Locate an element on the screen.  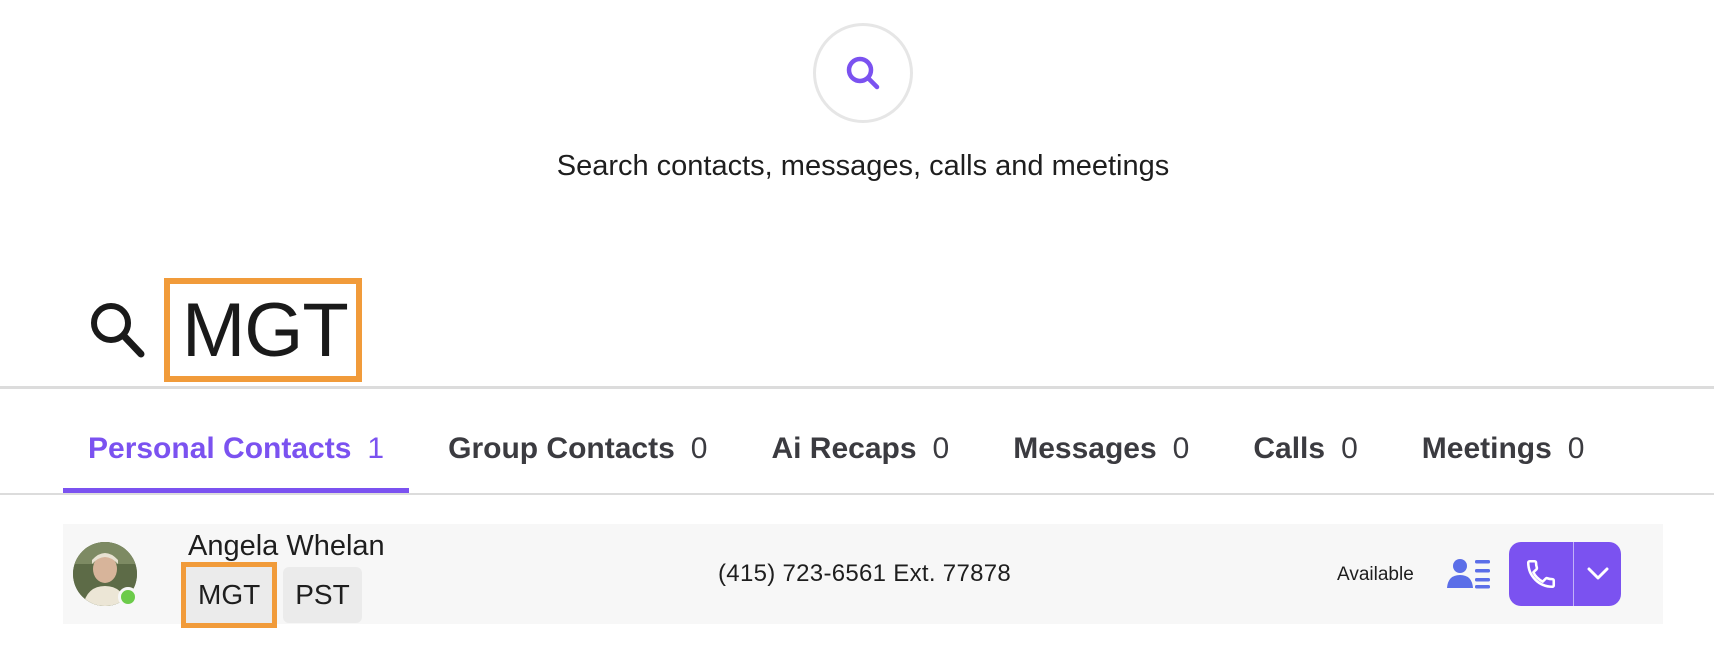
tag-badge: MGT is located at coordinates (229, 595).